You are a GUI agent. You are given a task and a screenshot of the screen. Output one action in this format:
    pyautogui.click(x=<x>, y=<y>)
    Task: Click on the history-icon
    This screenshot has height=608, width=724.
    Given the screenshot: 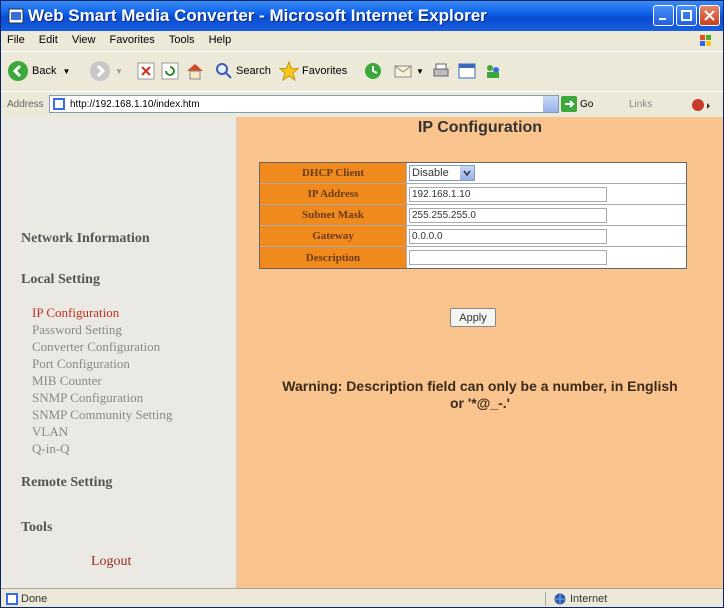 What is the action you would take?
    pyautogui.click(x=373, y=71)
    